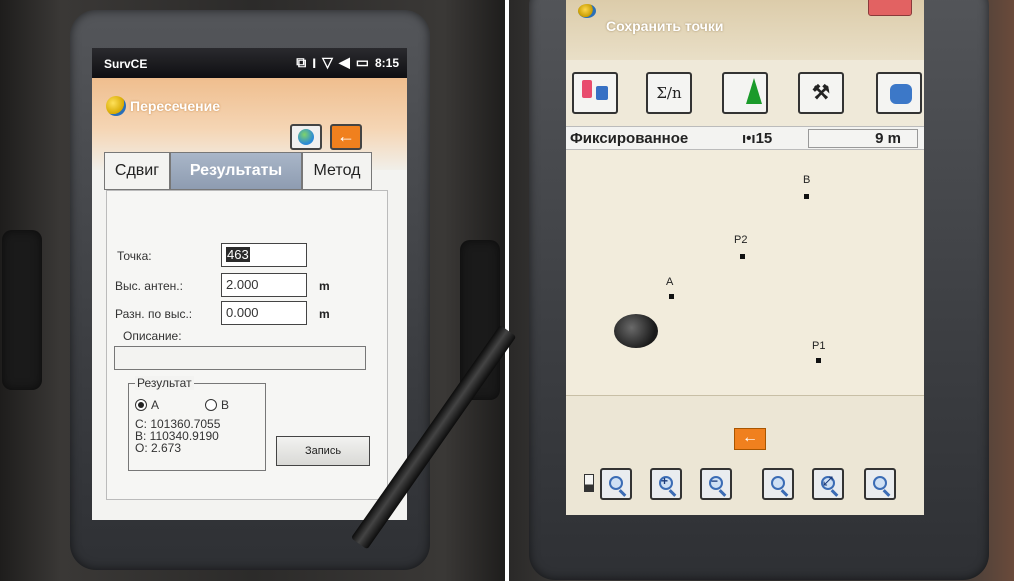 This screenshot has height=581, width=1014. I want to click on radio-a: A, so click(147, 405).